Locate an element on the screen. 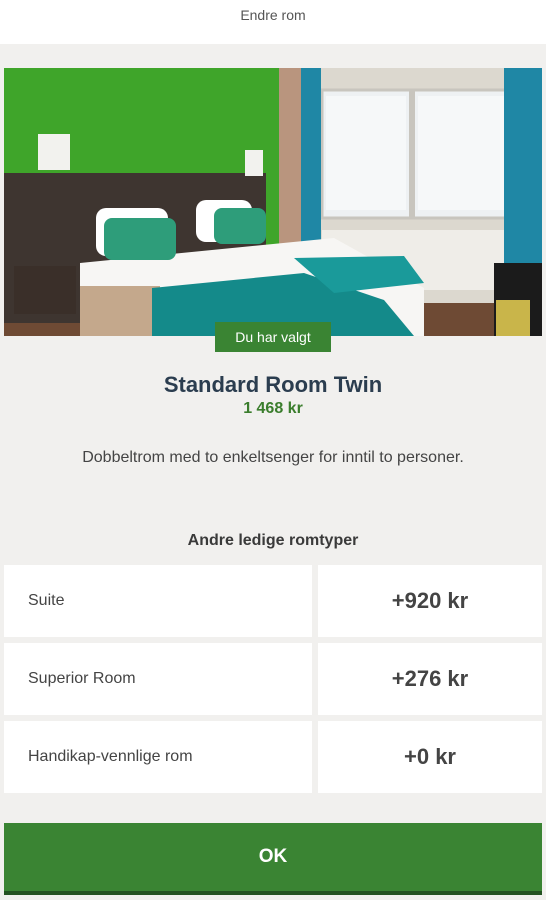 Image resolution: width=546 pixels, height=900 pixels. room-option-name: Handikap-vennlige rom is located at coordinates (158, 757).